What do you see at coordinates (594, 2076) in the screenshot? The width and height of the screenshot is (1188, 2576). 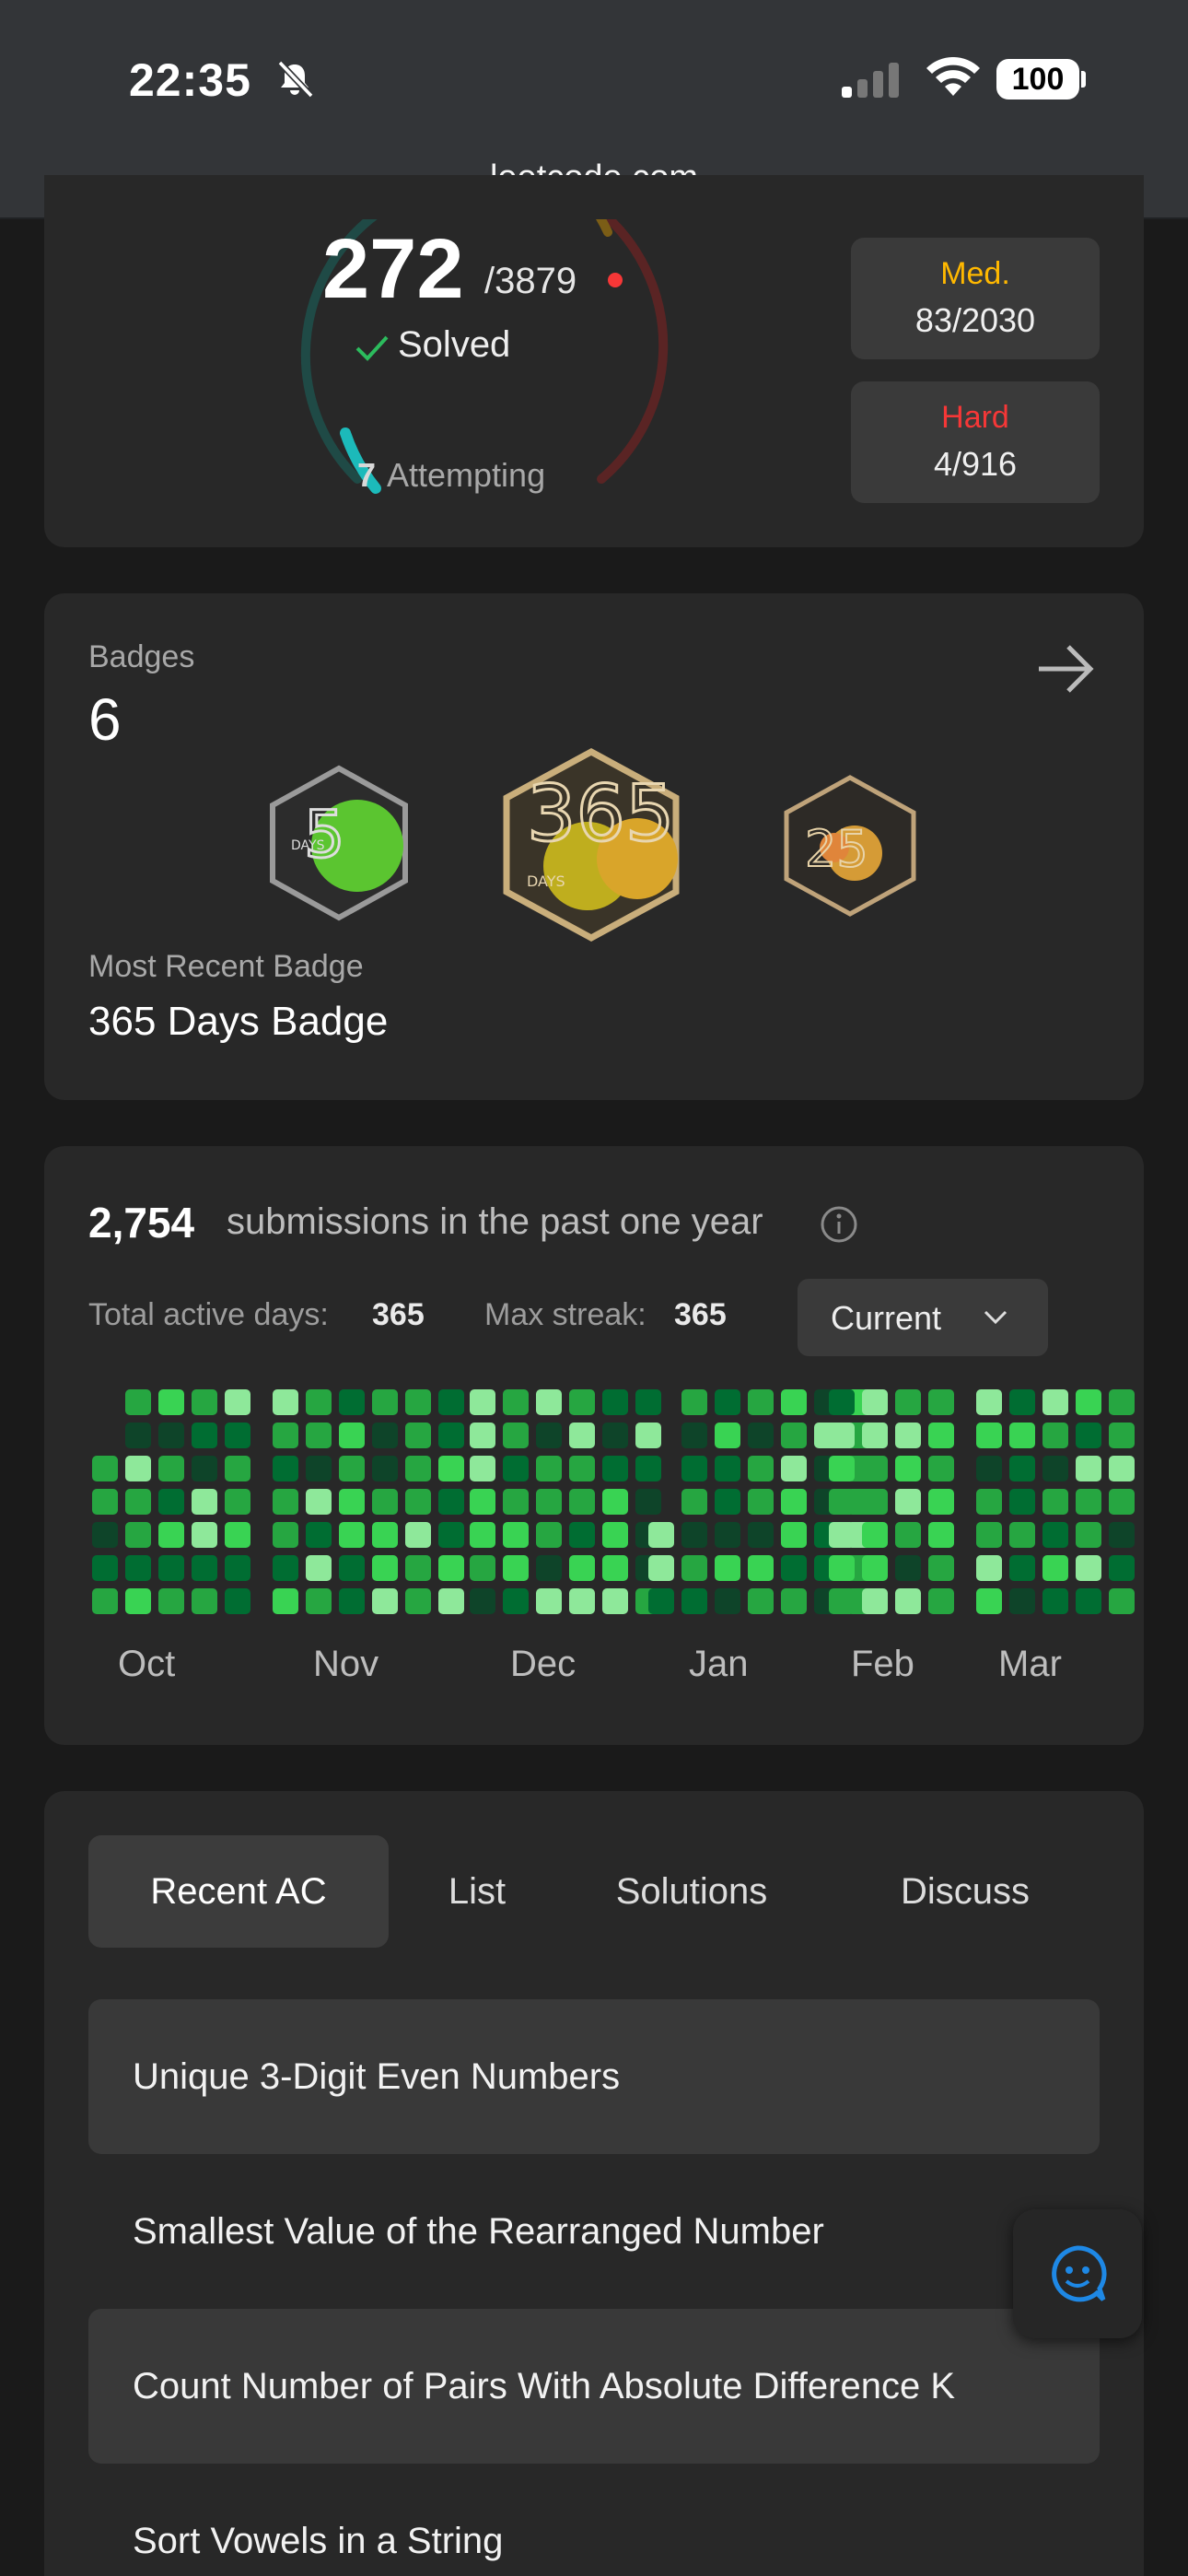 I see `list-item: Unique 3-Digit Even Numbers` at bounding box center [594, 2076].